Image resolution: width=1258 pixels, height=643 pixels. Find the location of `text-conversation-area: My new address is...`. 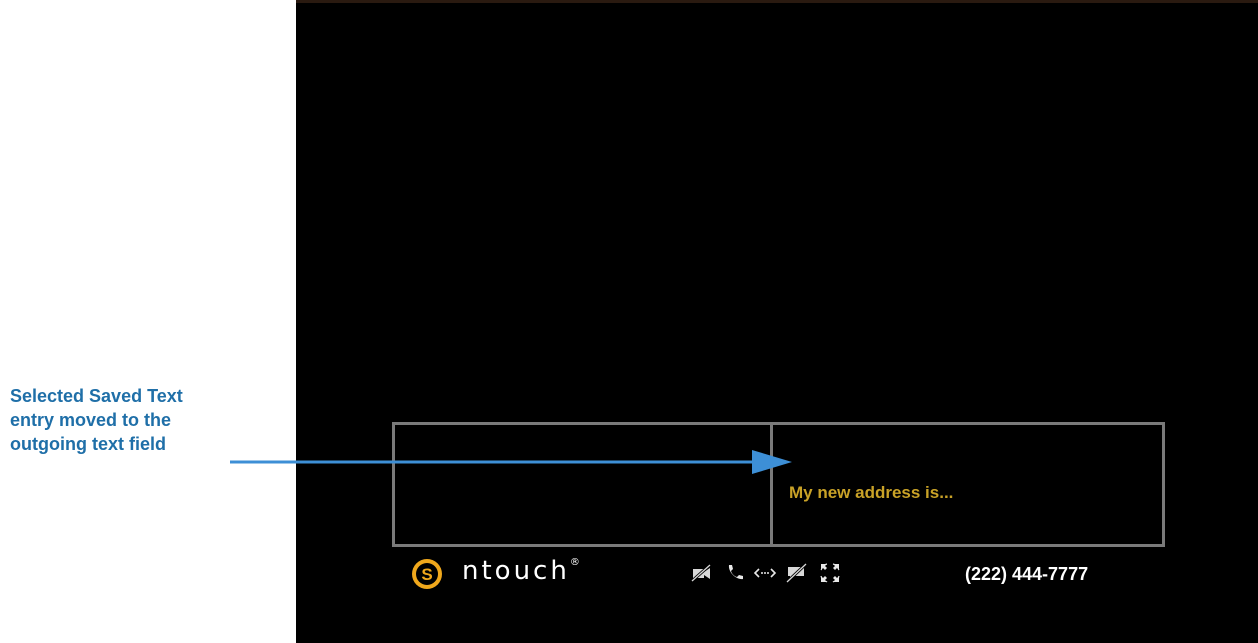

text-conversation-area: My new address is... is located at coordinates (778, 485).